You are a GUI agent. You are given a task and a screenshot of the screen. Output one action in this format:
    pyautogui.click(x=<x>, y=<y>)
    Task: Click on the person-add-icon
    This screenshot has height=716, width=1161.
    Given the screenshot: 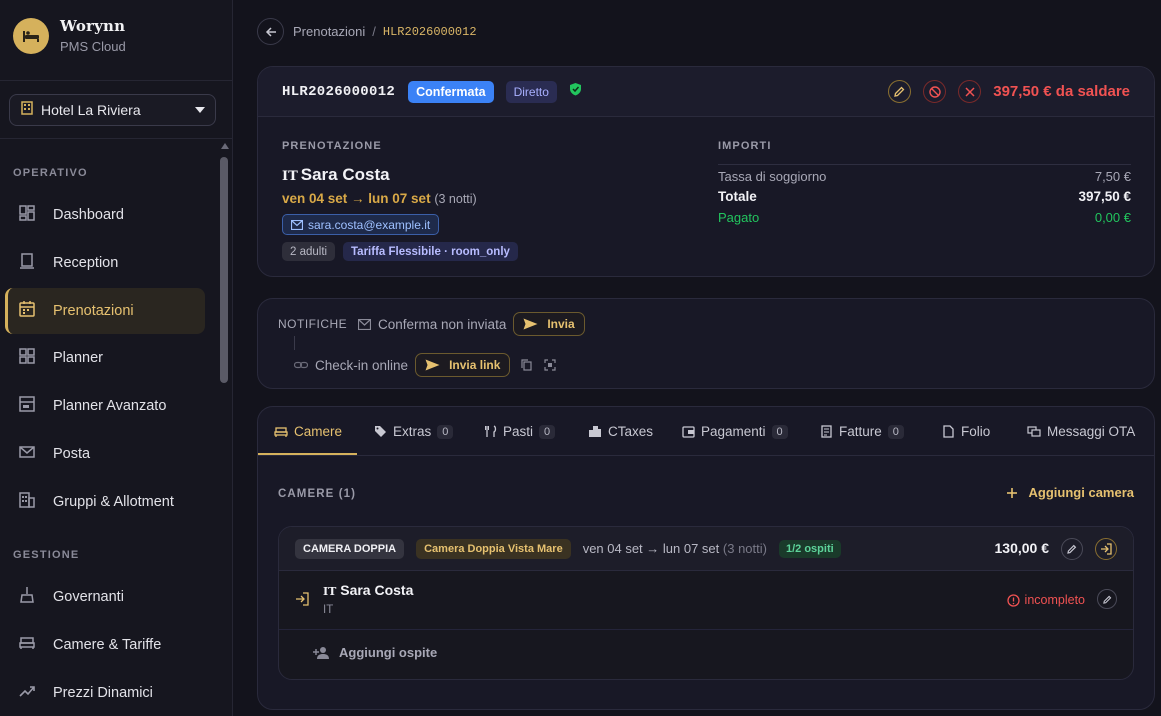 What is the action you would take?
    pyautogui.click(x=321, y=652)
    